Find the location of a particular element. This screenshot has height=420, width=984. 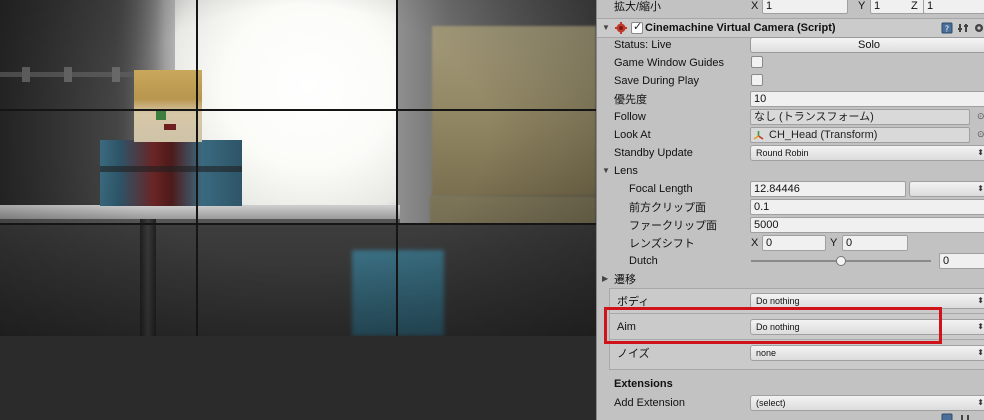

status-row: Status: Live Solo is located at coordinates (790, 45).